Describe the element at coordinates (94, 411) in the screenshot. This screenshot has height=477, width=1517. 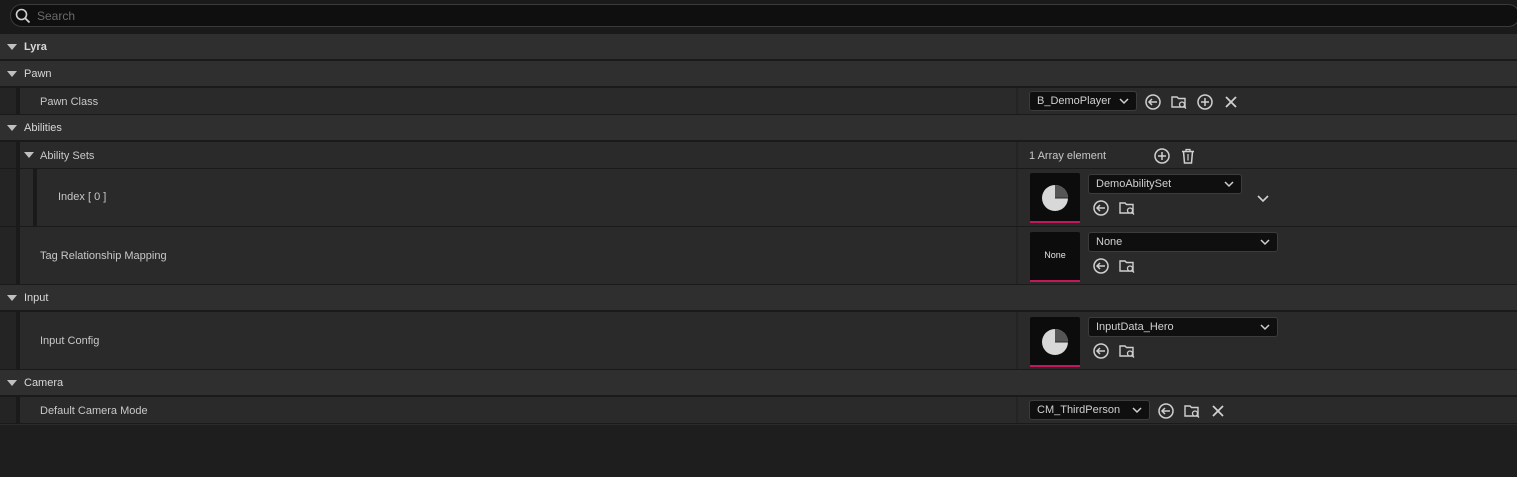
I see `property-label: Default Camera Mode` at that location.